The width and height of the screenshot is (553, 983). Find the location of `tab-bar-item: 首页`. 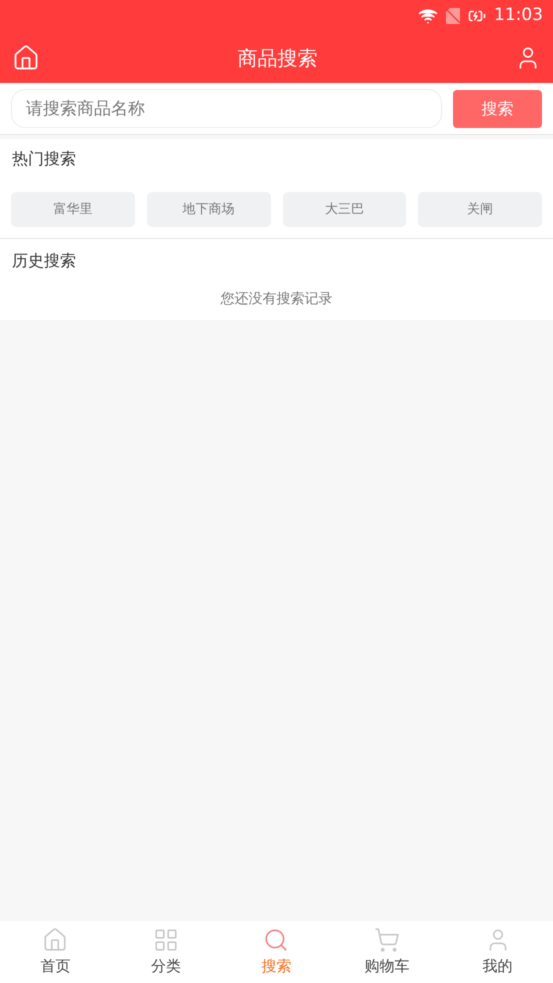

tab-bar-item: 首页 is located at coordinates (55, 952).